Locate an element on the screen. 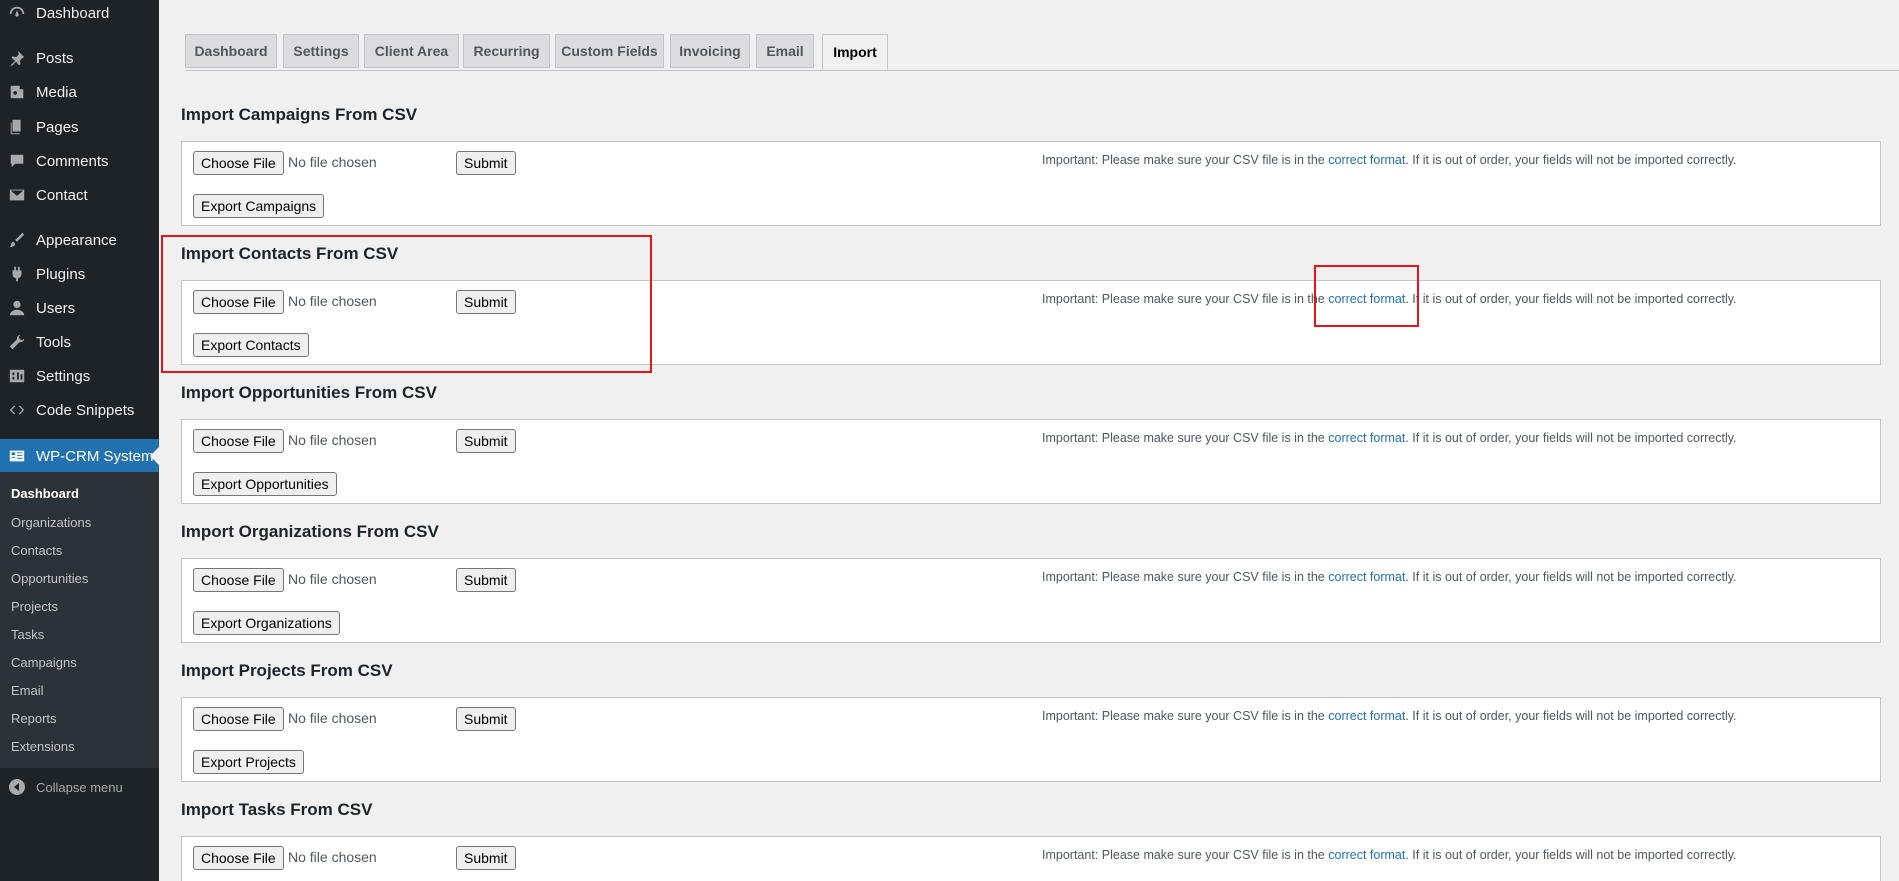 The width and height of the screenshot is (1899, 881). menu-wp-crm-system: WP-CRM System is located at coordinates (79, 456).